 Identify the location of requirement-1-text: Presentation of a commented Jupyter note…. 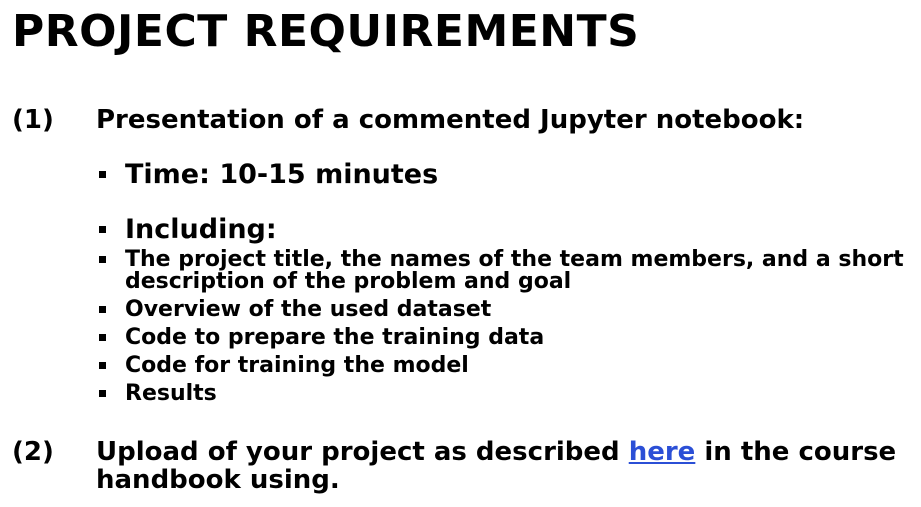
(450, 120).